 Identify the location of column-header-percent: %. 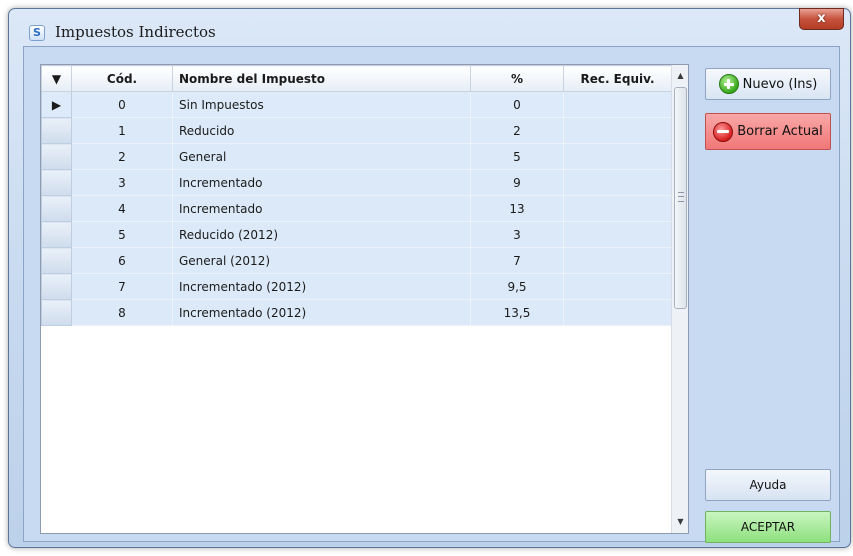
(517, 78).